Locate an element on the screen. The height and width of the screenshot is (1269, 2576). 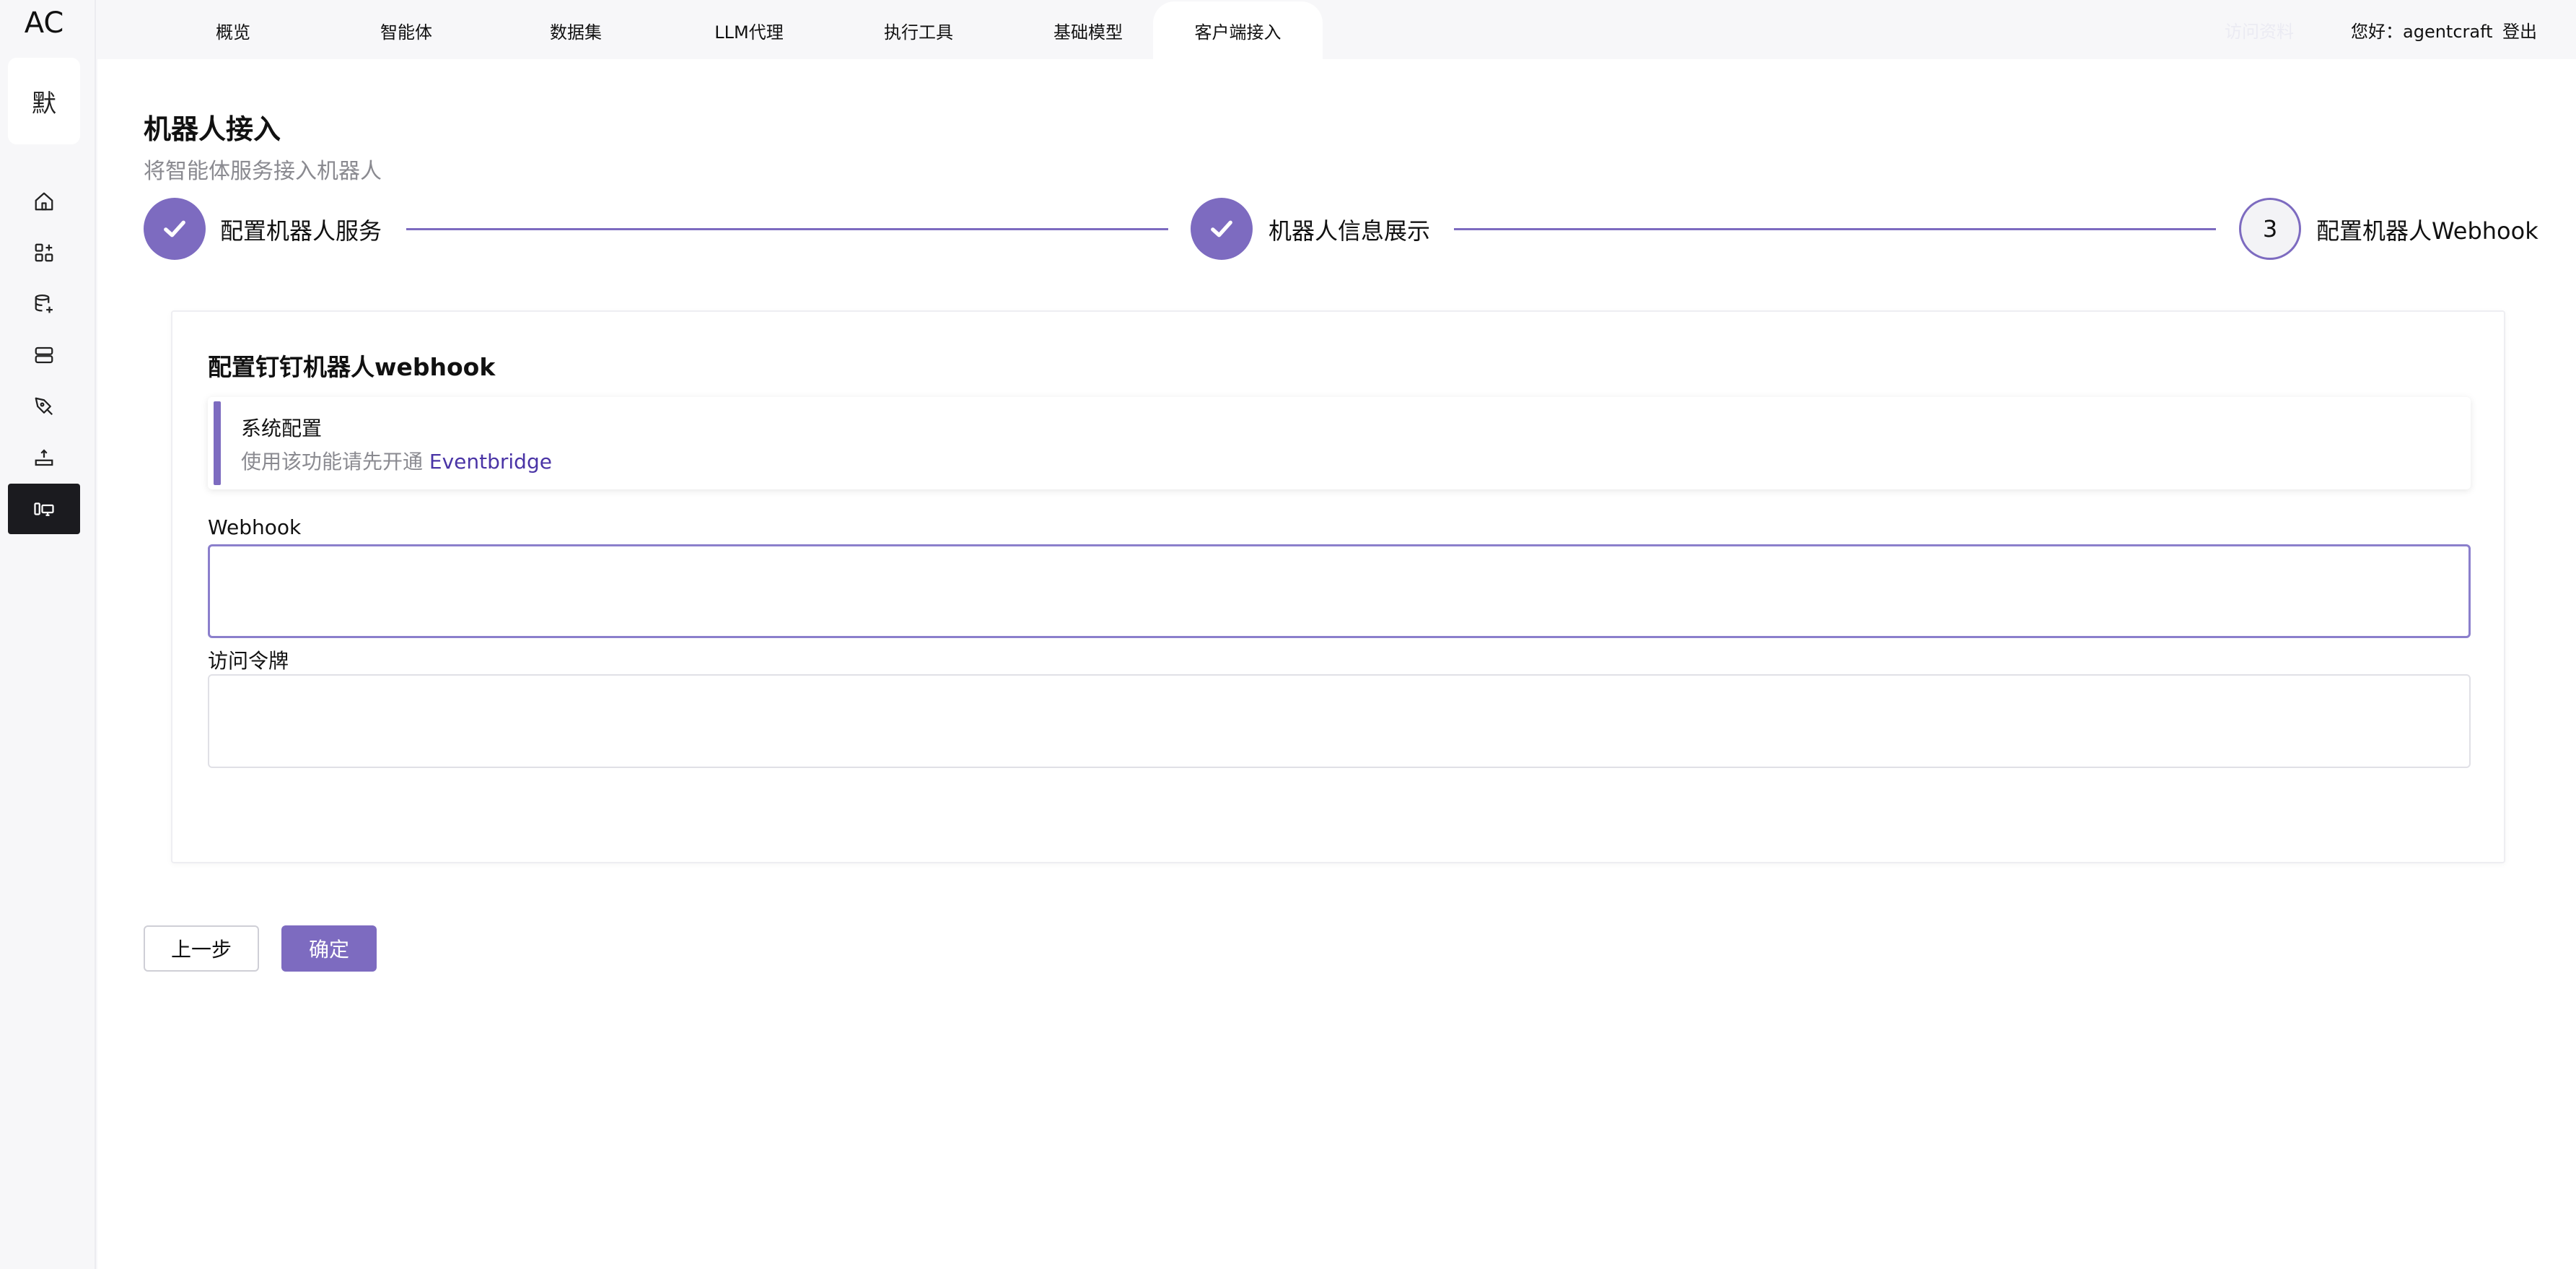
tab-label: 数据集 is located at coordinates (576, 32).